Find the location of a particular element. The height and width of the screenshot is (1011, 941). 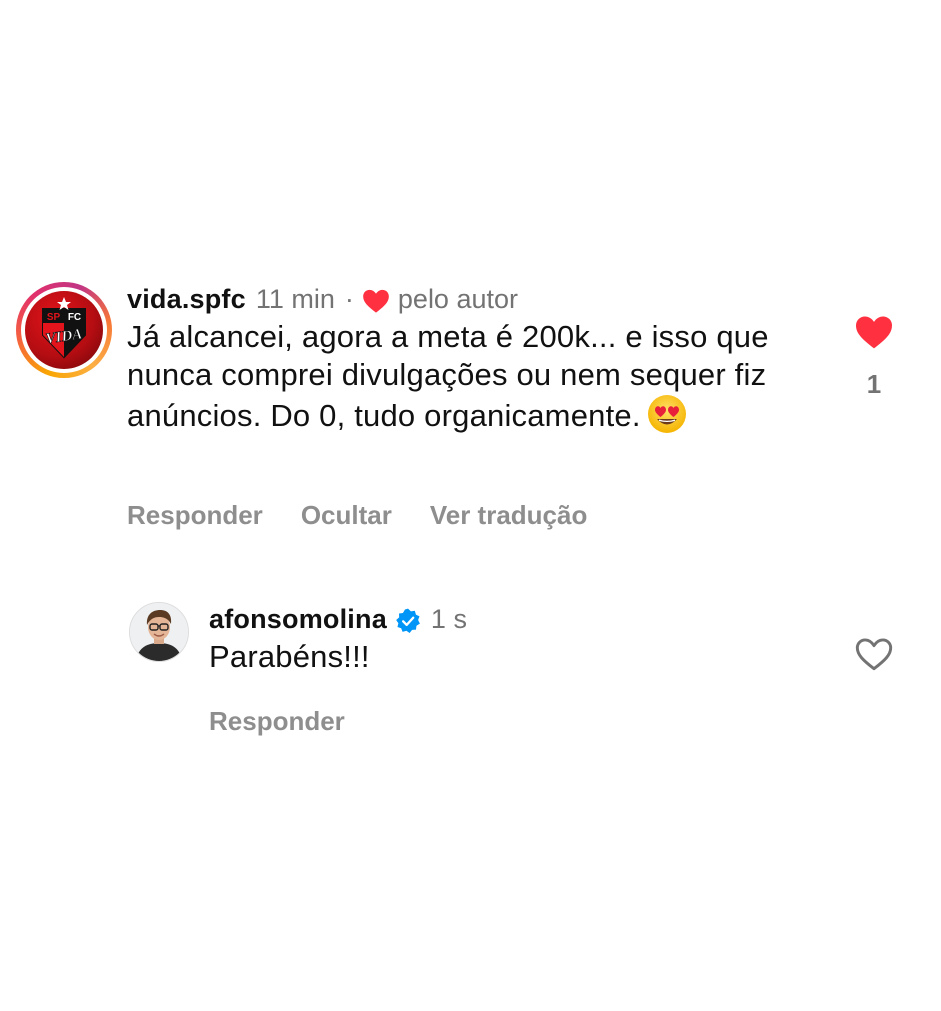

comment-text: Parabéns!!! is located at coordinates (289, 656).